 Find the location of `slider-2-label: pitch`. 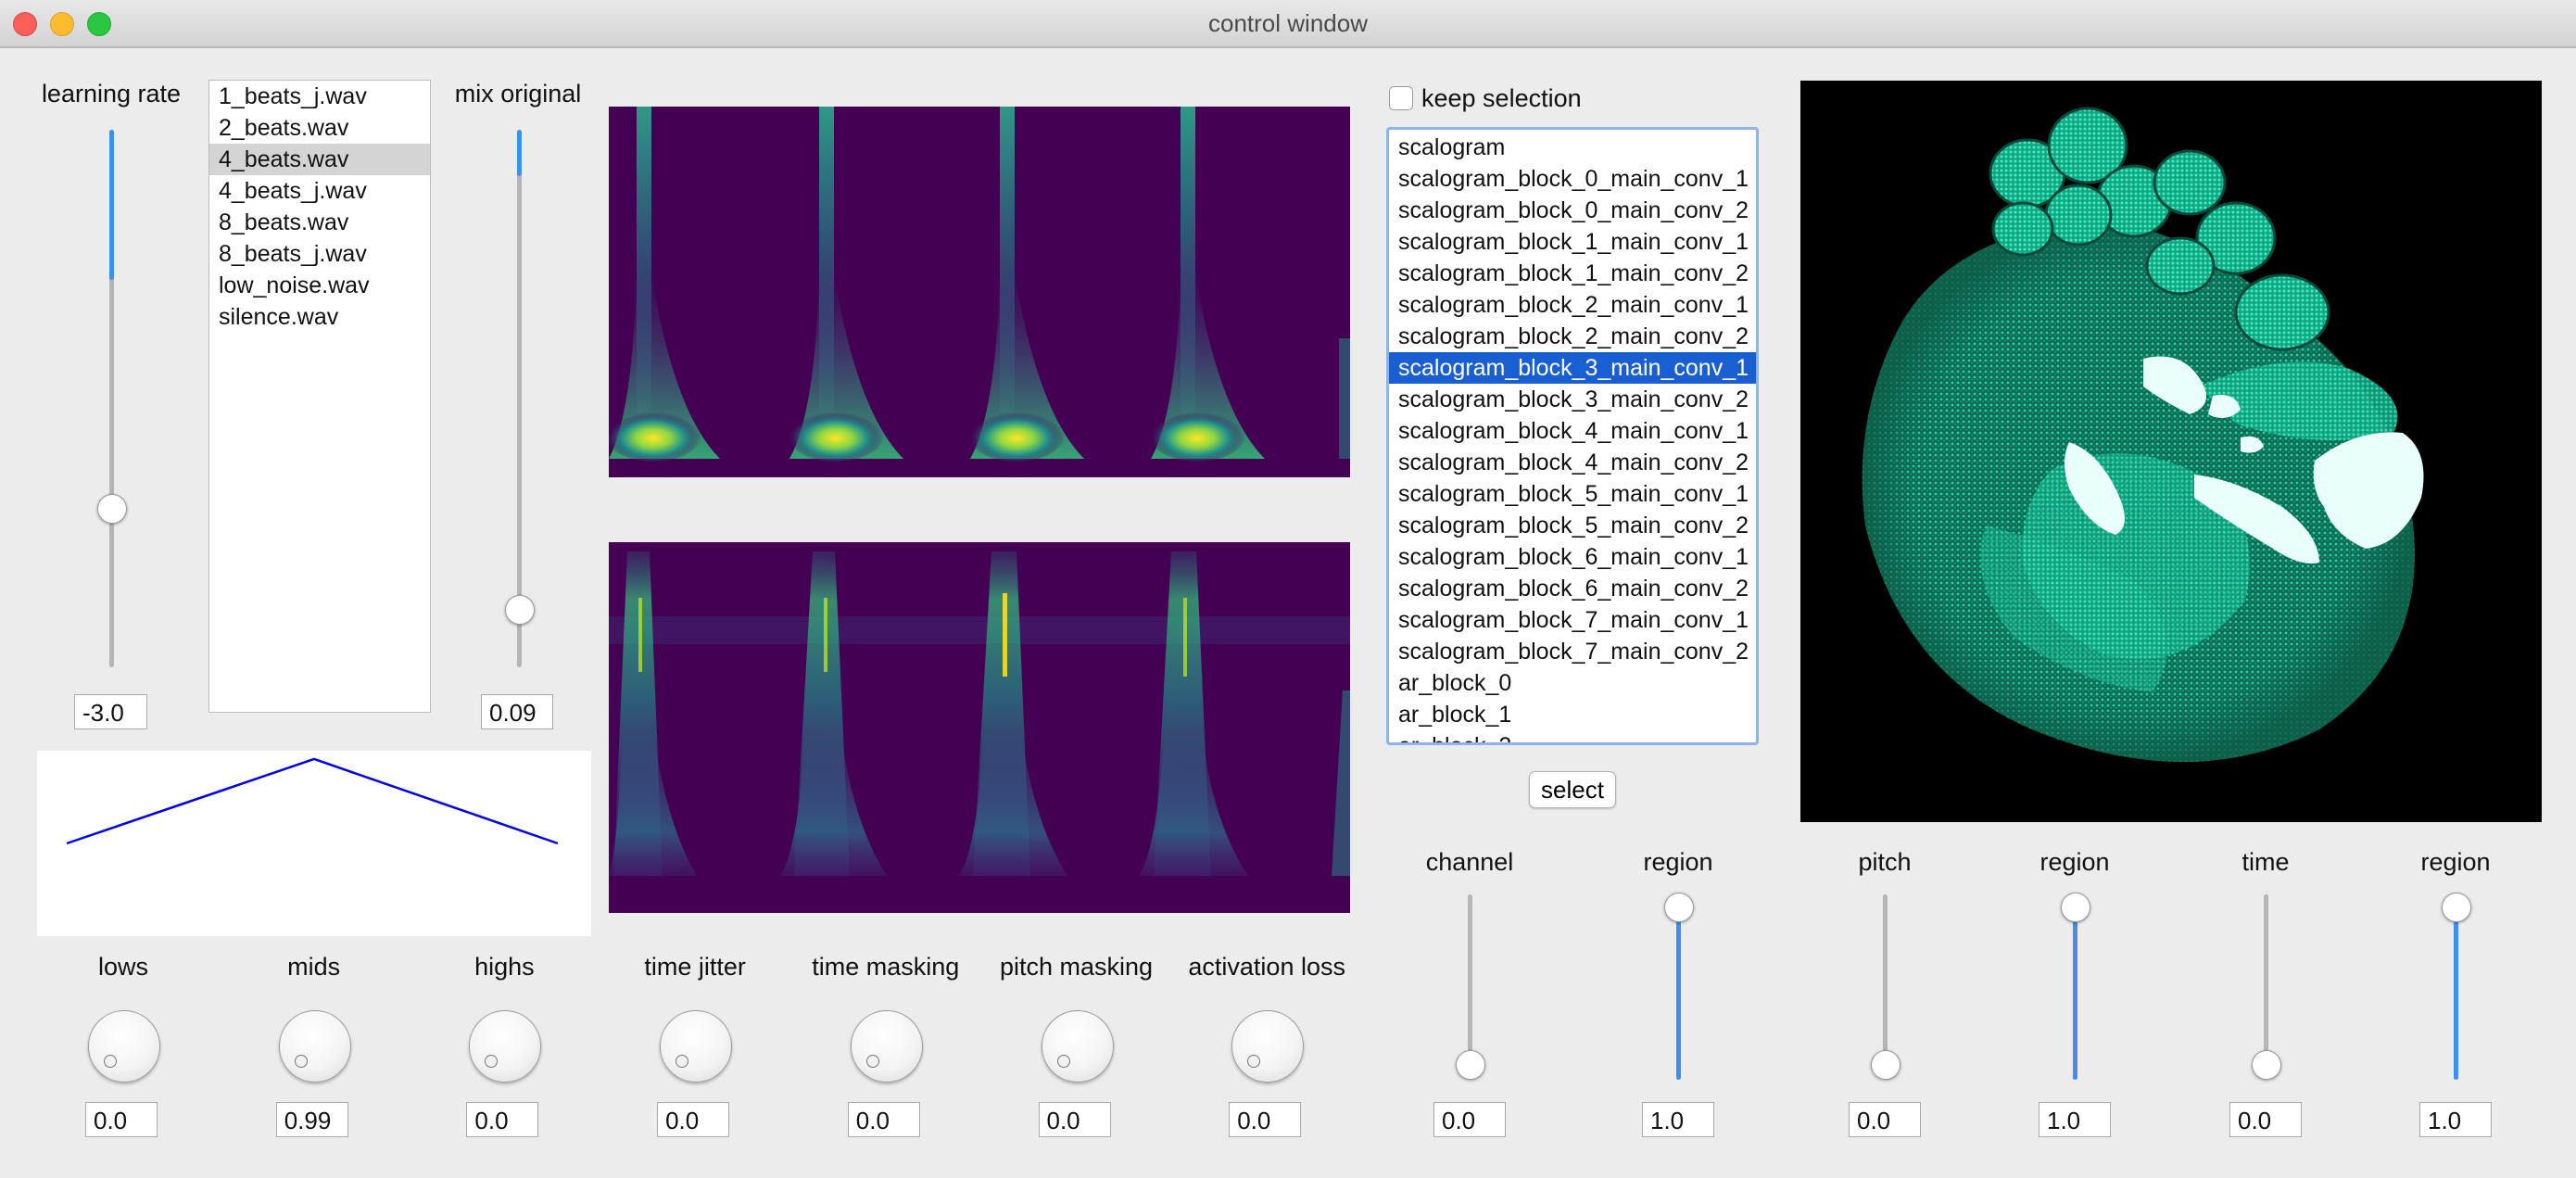

slider-2-label: pitch is located at coordinates (1885, 862).